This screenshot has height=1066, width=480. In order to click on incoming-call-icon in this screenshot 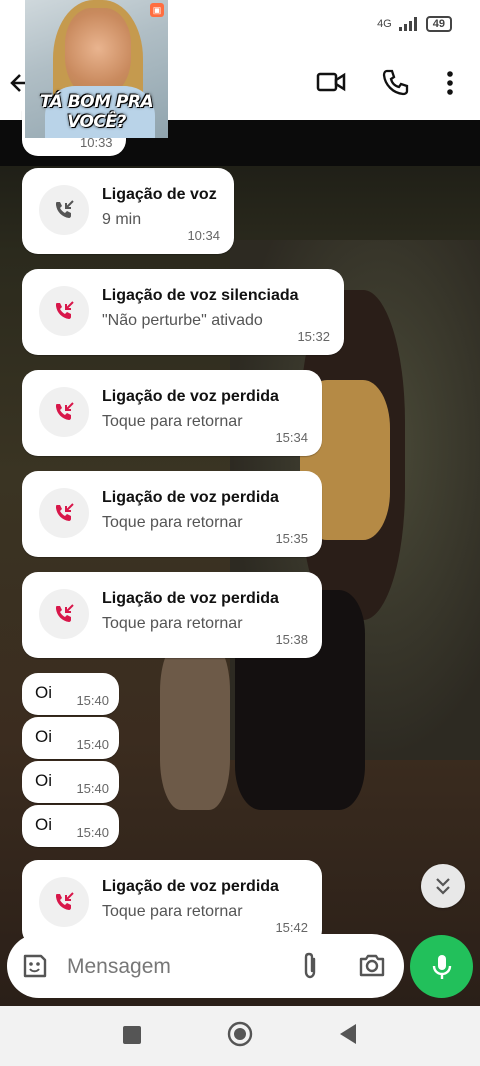, I will do `click(65, 209)`.